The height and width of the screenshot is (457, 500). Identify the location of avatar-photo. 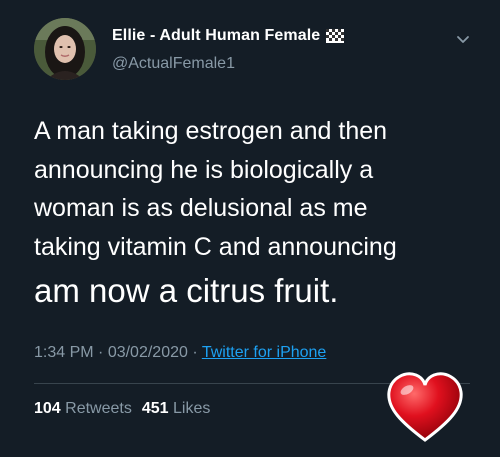
(65, 49).